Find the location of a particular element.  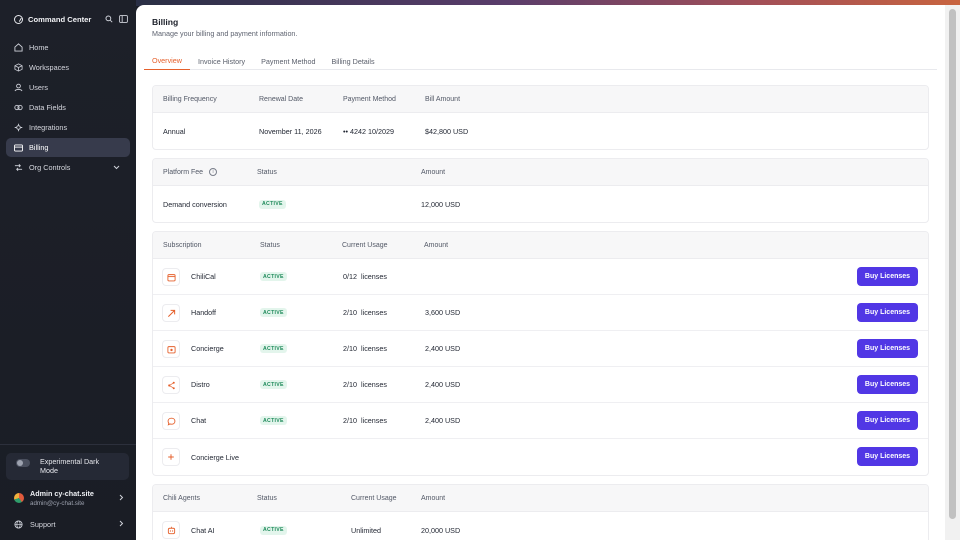

sidebar-item-label: Integrations is located at coordinates (48, 127).